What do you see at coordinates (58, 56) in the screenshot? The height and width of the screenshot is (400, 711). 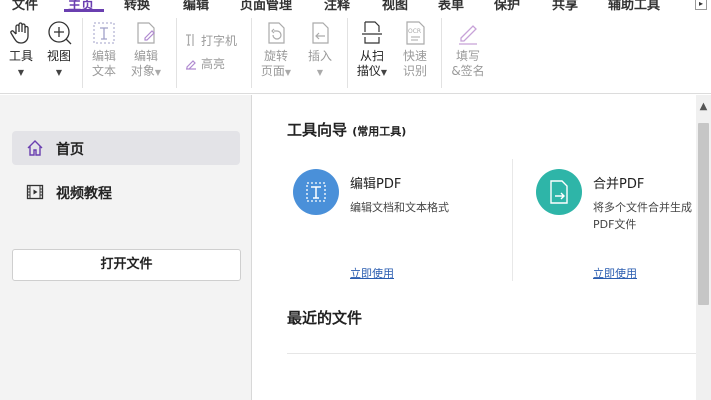 I see `view-label: 视图` at bounding box center [58, 56].